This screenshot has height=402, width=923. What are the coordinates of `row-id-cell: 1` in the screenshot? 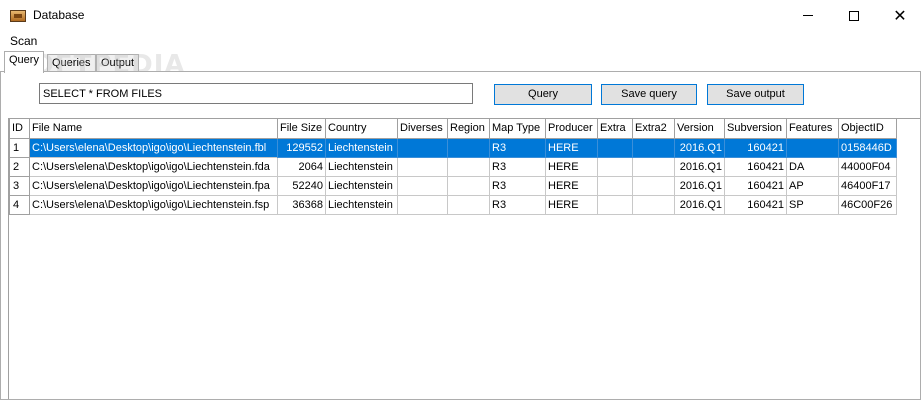 It's located at (19, 147).